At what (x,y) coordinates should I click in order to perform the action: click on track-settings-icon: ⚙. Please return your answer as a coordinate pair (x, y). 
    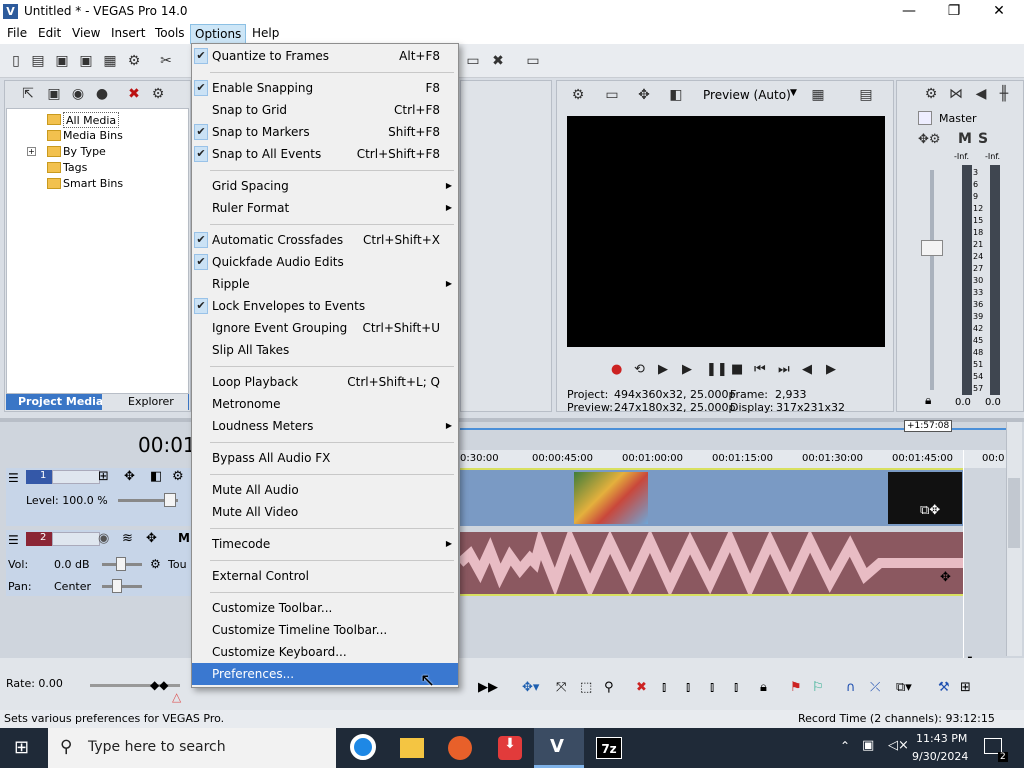
    Looking at the image, I should click on (178, 476).